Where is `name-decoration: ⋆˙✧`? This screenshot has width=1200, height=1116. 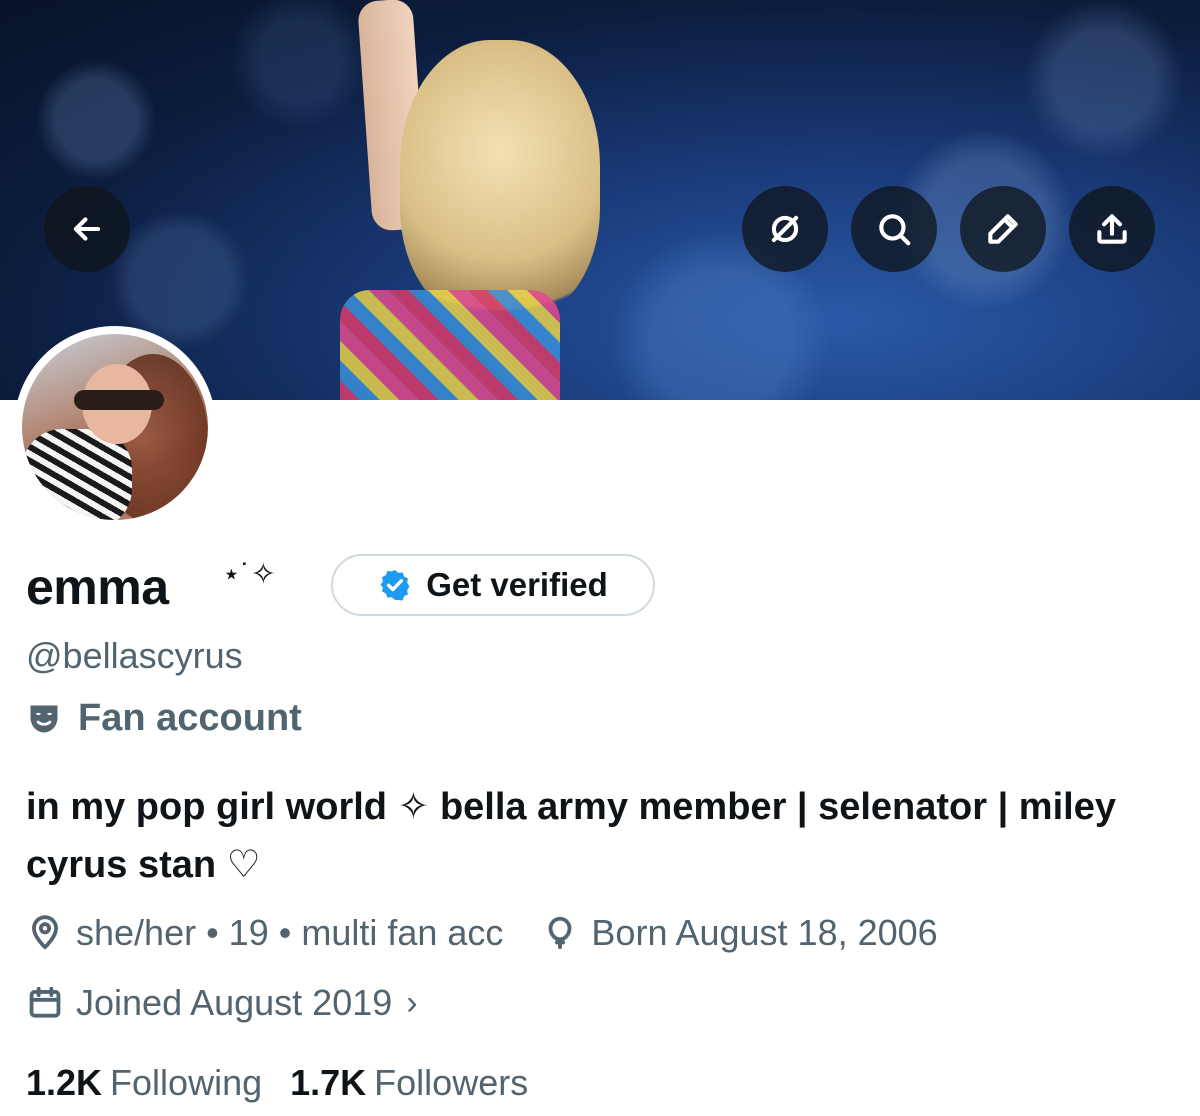
name-decoration: ⋆˙✧ is located at coordinates (249, 574).